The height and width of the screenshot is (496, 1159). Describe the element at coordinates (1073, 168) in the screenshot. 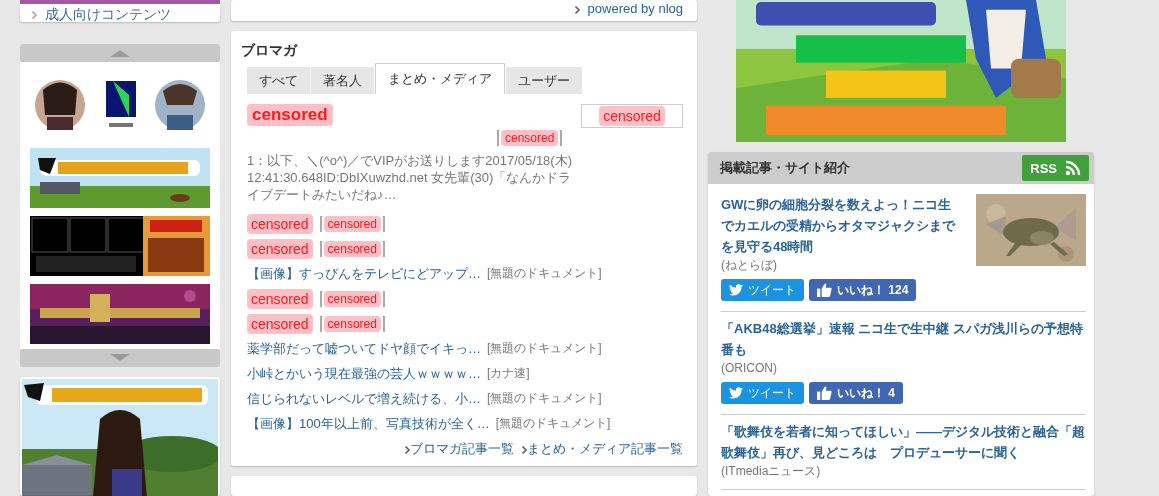

I see `rss-icon` at that location.